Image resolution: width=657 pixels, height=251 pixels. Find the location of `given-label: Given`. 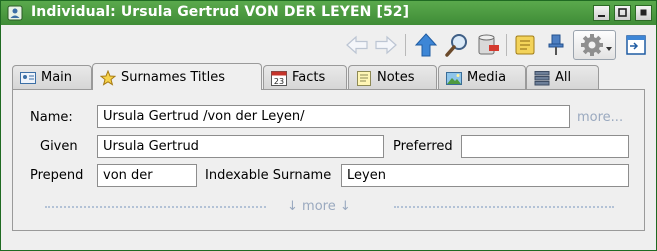

given-label: Given is located at coordinates (59, 146).